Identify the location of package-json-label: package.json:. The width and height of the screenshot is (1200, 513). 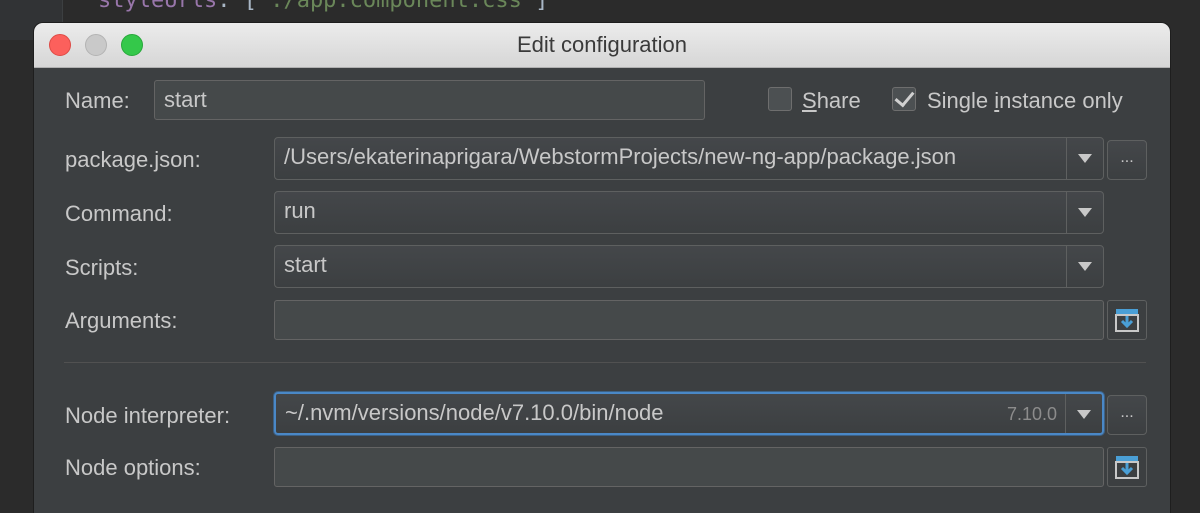
(133, 159).